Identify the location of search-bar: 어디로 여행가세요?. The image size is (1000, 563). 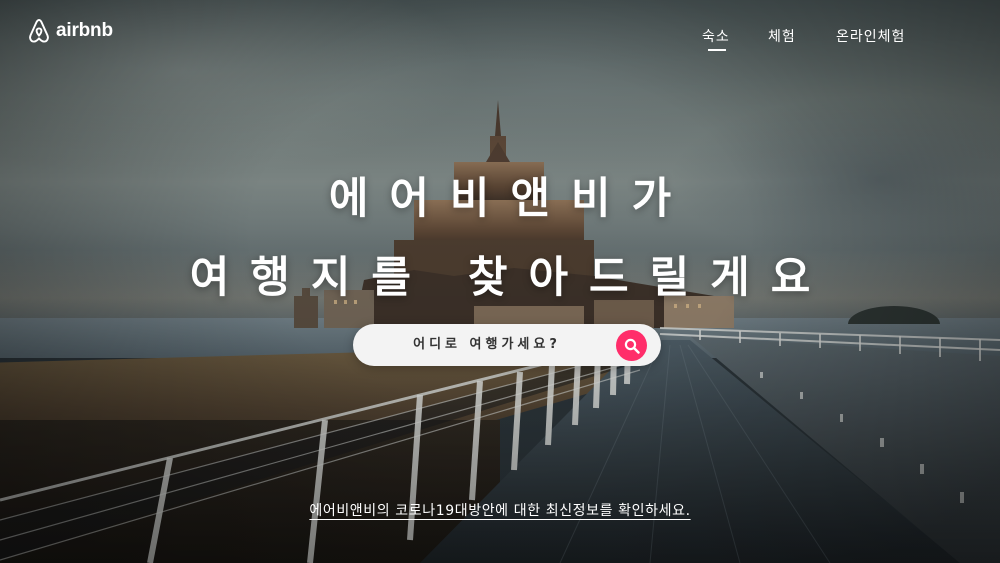
(507, 345).